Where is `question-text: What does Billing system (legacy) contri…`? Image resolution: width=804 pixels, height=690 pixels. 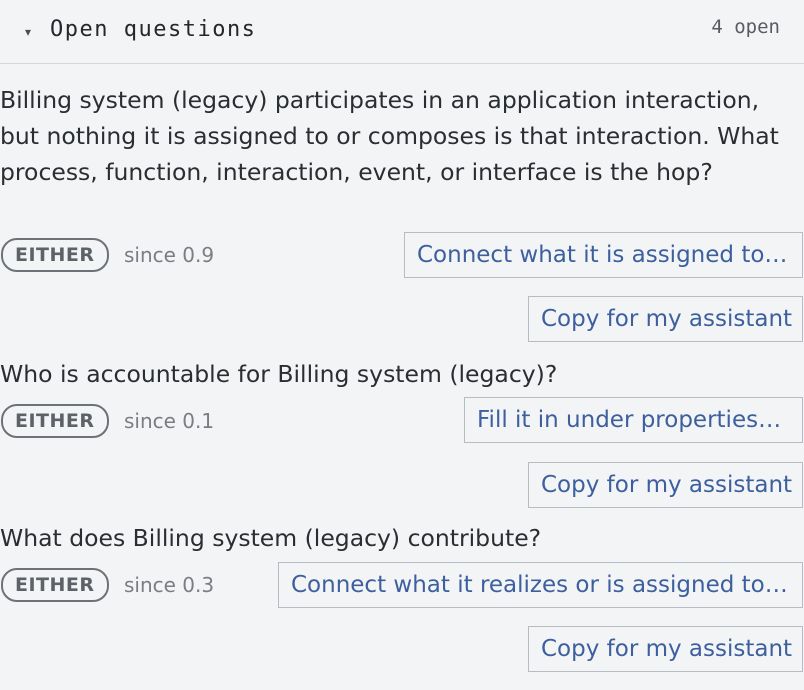
question-text: What does Billing system (legacy) contri… is located at coordinates (271, 538).